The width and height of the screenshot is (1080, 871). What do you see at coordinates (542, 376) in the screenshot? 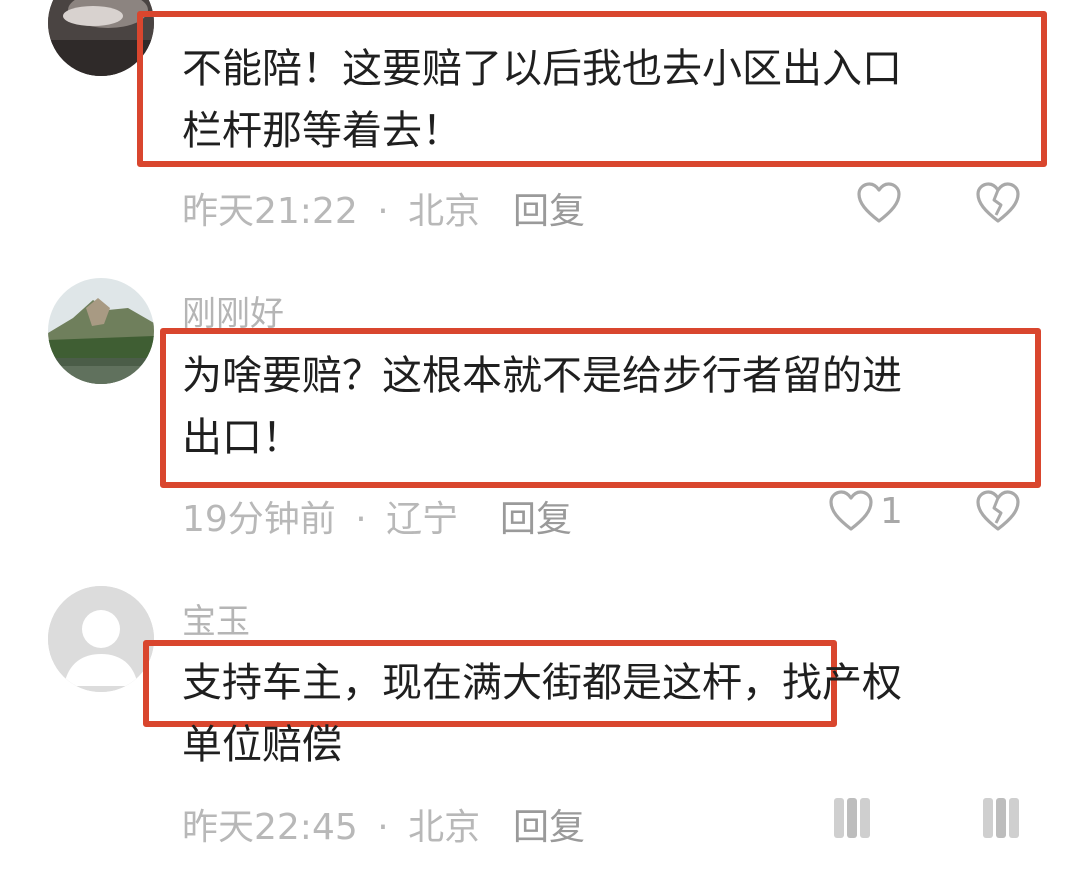
I see `comment-text-line: 为啥要赔？这根本就不是给步行者留的进` at bounding box center [542, 376].